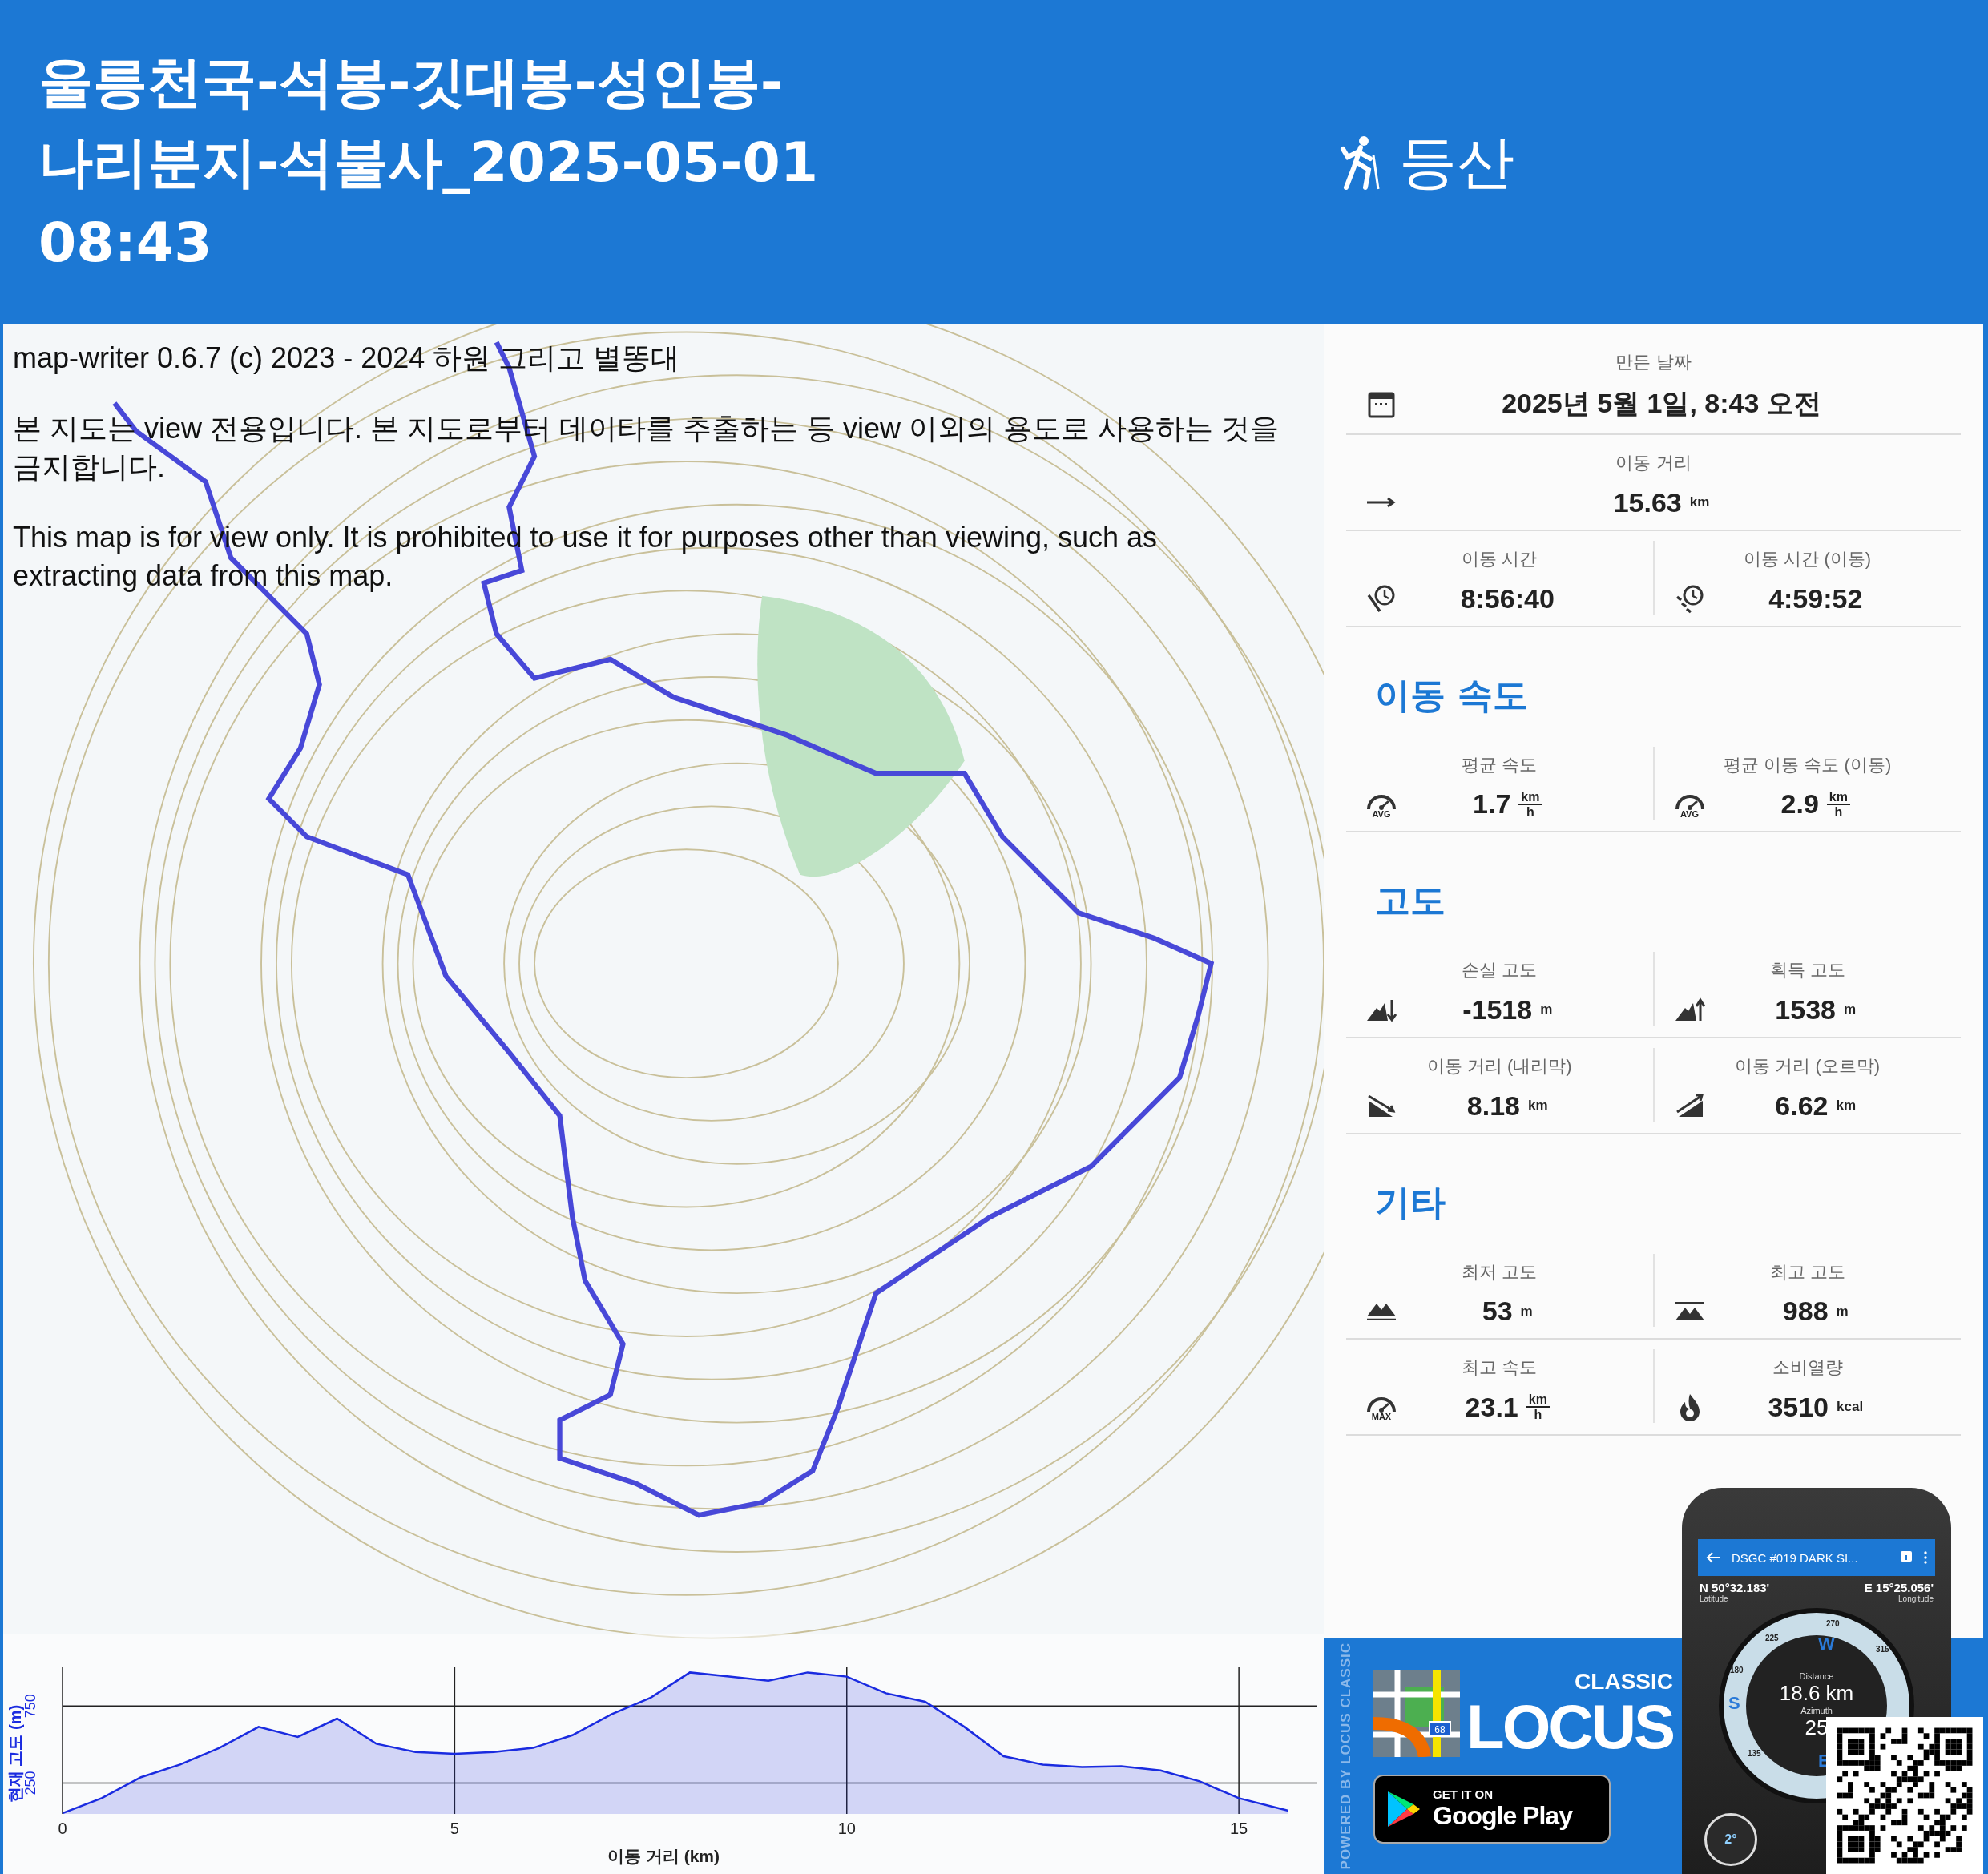 Image resolution: width=1988 pixels, height=1874 pixels. What do you see at coordinates (1883, 1649) in the screenshot?
I see `compass-degree: 315` at bounding box center [1883, 1649].